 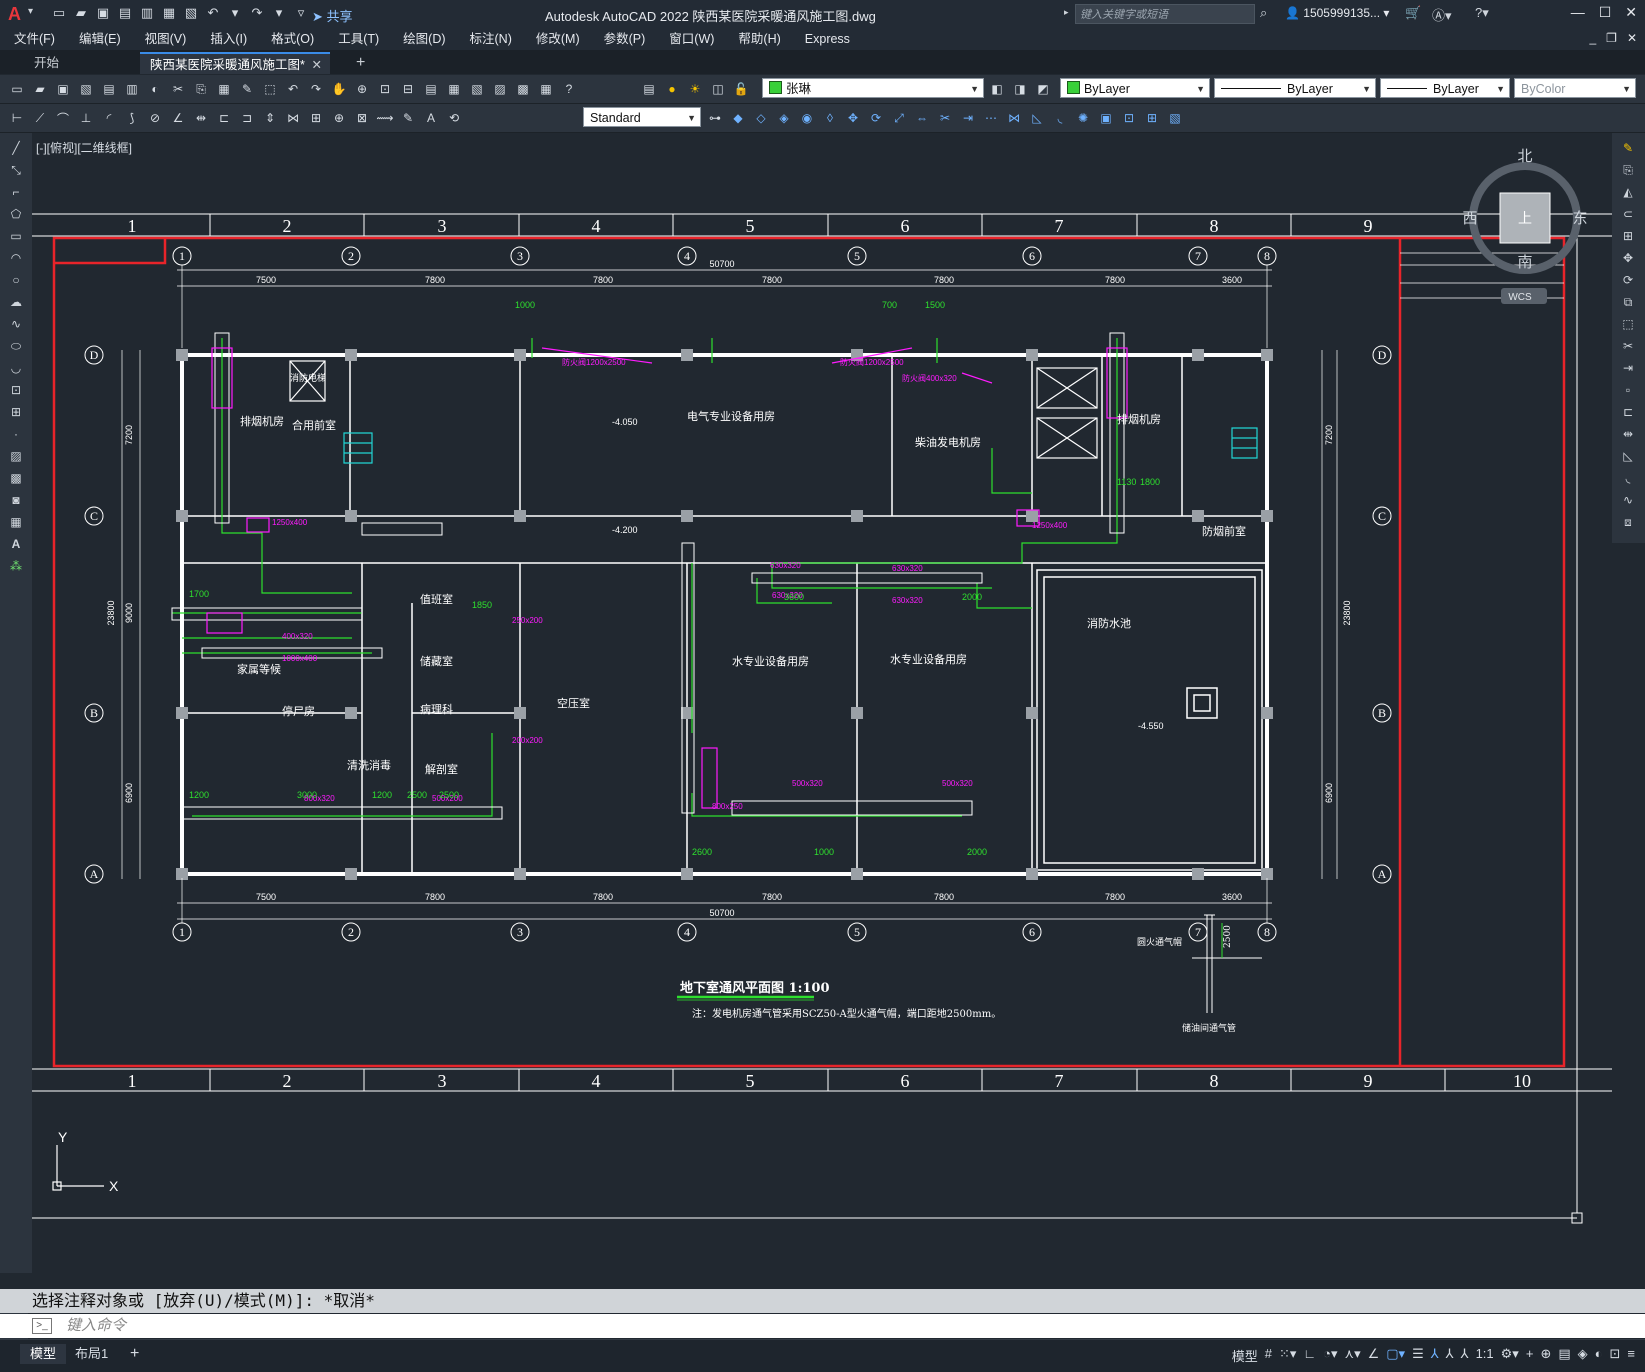 I want to click on layer-properties-icon: ▤, so click(x=649, y=89).